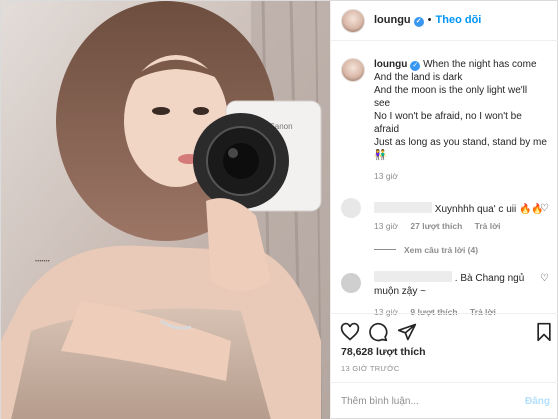 This screenshot has width=558, height=419. I want to click on view-replies-button: Xem câu trả lời (4), so click(426, 250).